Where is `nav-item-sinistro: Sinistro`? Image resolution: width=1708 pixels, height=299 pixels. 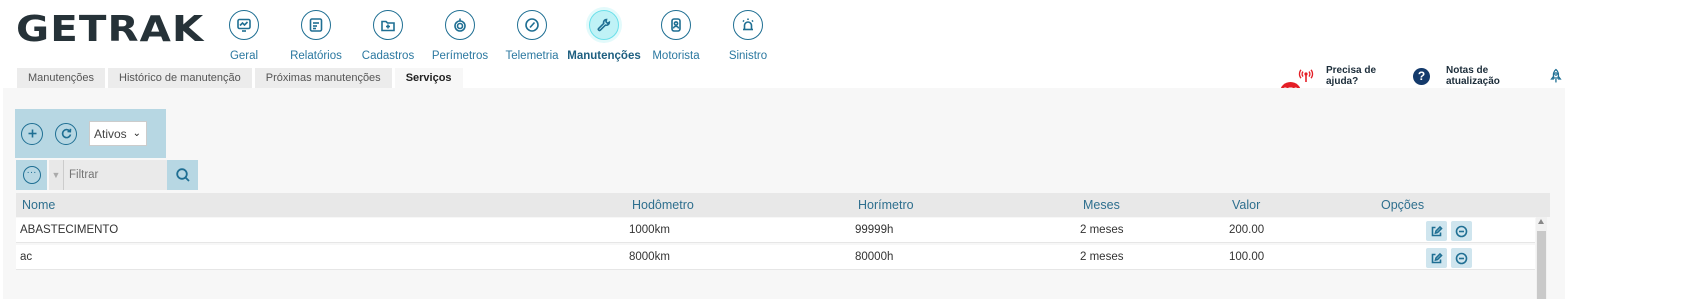
nav-item-sinistro: Sinistro is located at coordinates (748, 38).